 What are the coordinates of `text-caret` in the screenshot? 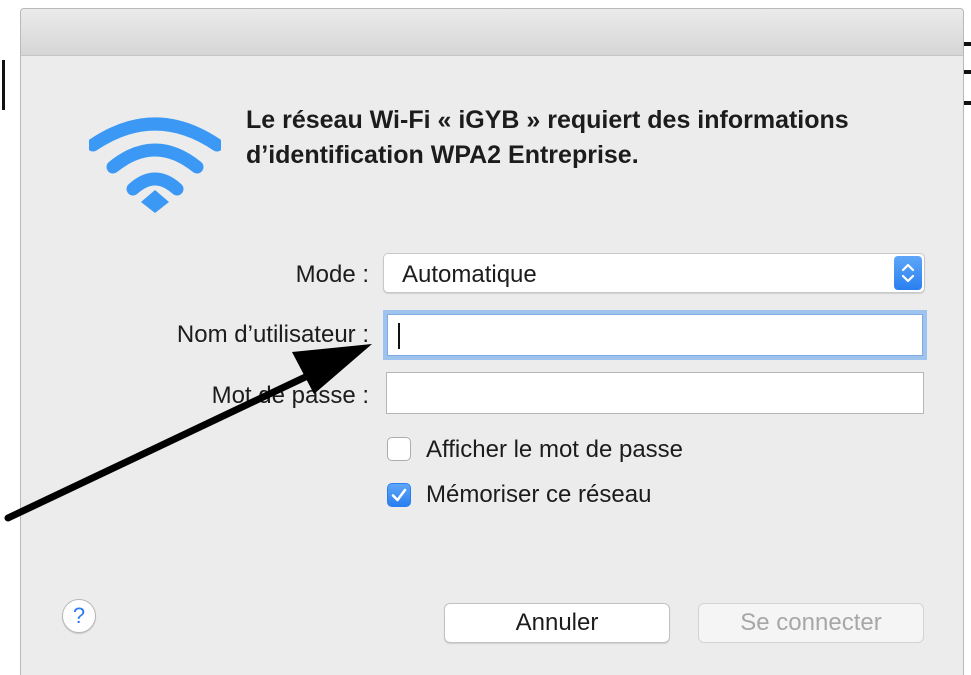 It's located at (399, 336).